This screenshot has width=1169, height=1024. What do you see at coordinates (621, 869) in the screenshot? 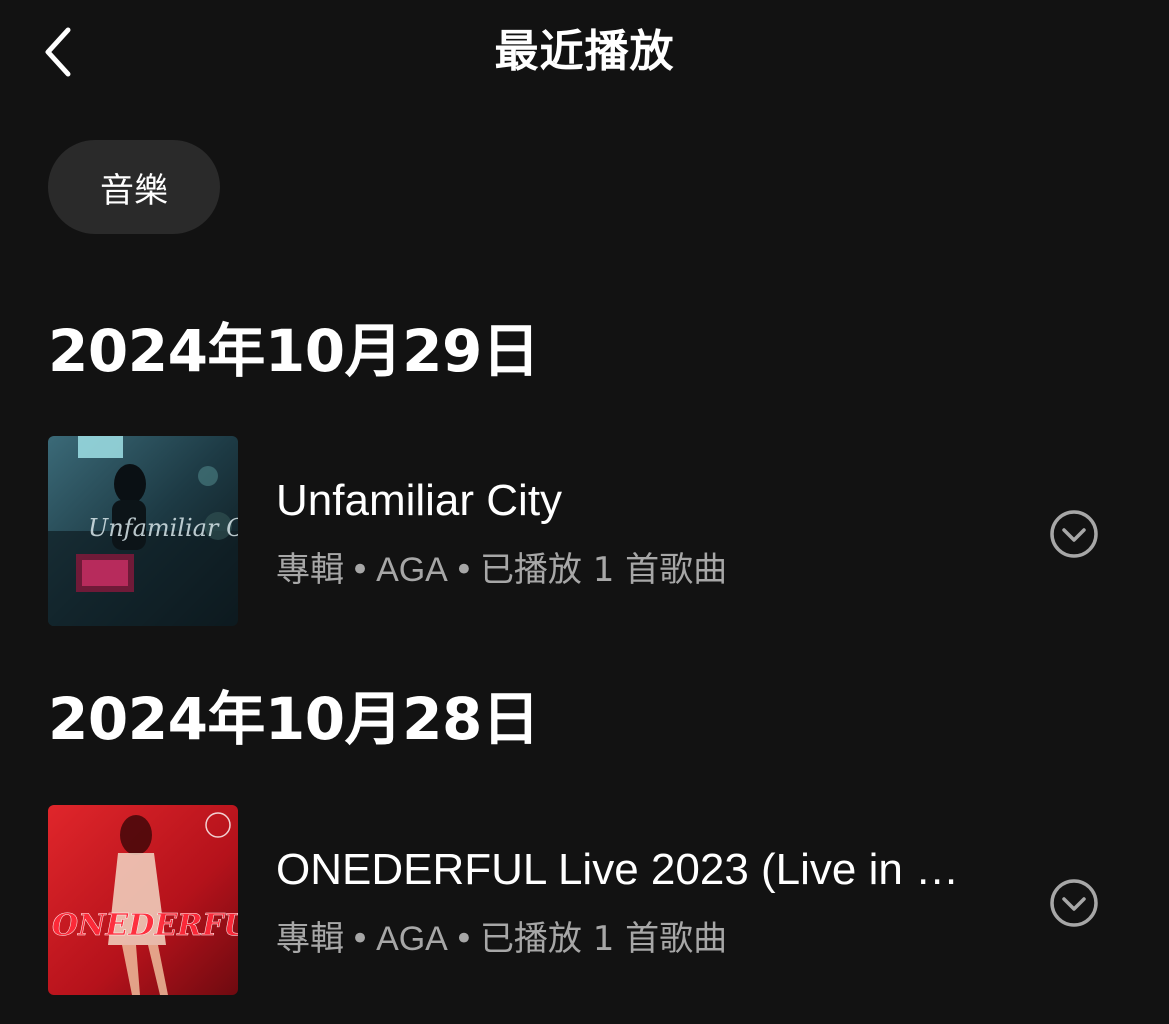
I see `item-title: ONEDERFUL Live 2023 (Live in Hong Kong)` at bounding box center [621, 869].